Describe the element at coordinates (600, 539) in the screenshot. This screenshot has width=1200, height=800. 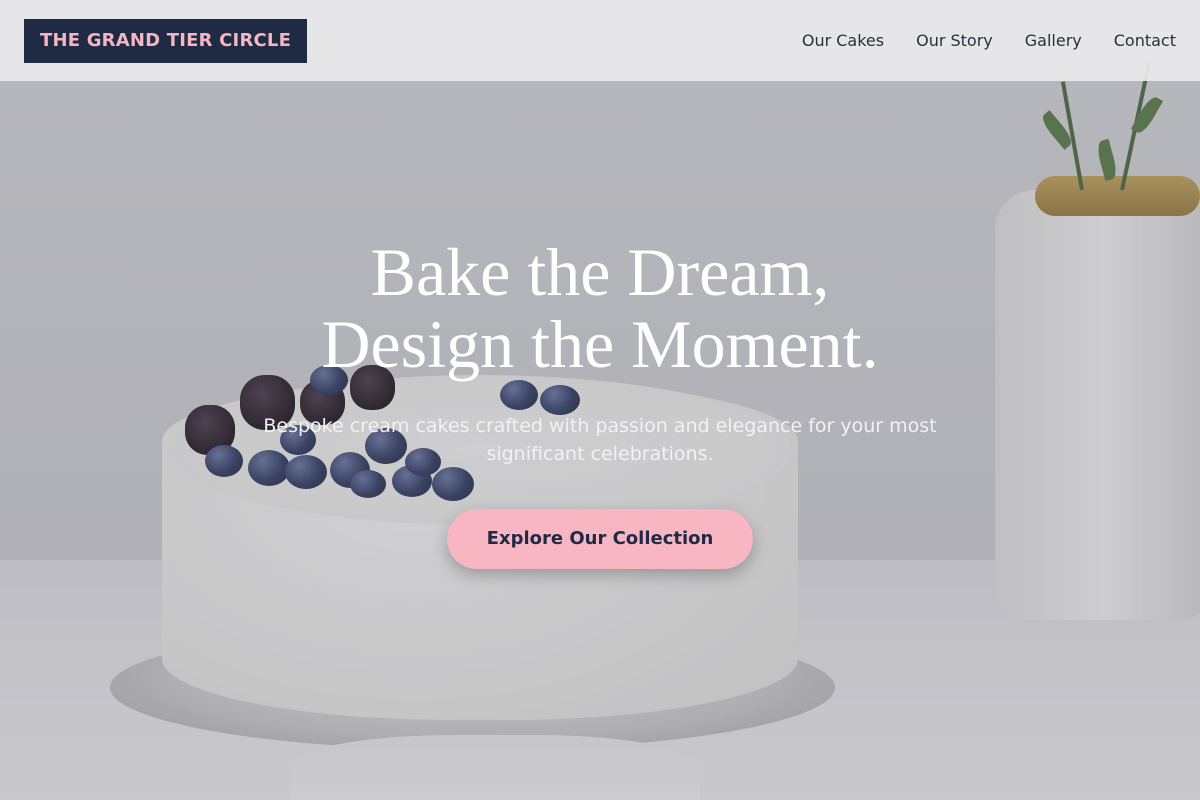
I see `explore-collection-button: Explore Our Collection` at that location.